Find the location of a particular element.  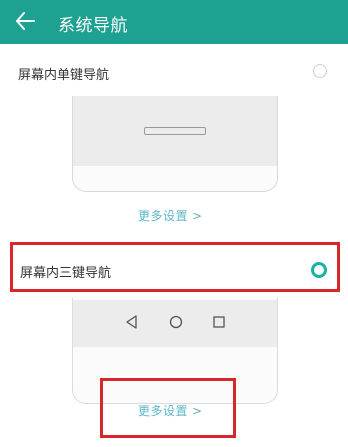

chevron-right-icon: > is located at coordinates (197, 216).